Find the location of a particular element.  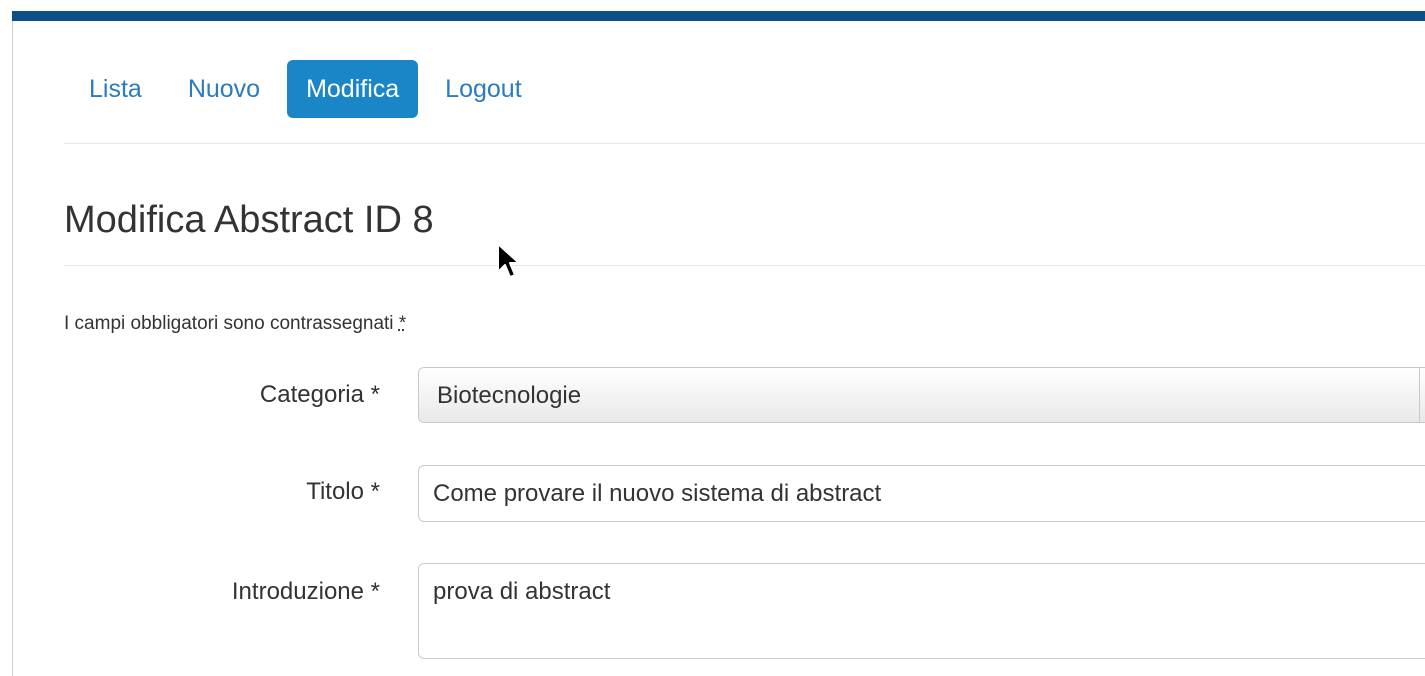

categoria-selected-value: Biotecnologie is located at coordinates (509, 395).